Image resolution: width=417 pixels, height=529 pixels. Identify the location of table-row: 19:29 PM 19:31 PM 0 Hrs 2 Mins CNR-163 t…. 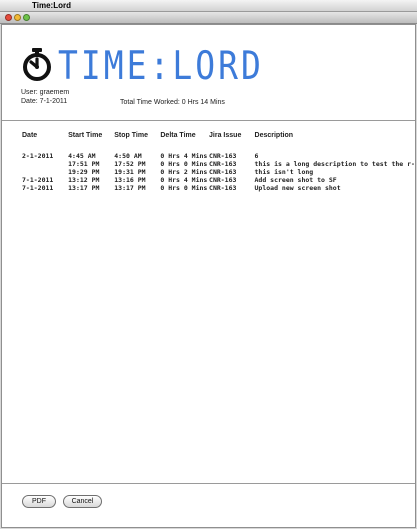
(218, 172).